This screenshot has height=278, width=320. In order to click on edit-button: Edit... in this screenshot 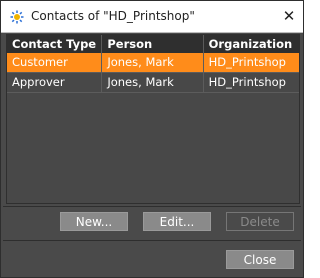, I will do `click(177, 221)`.